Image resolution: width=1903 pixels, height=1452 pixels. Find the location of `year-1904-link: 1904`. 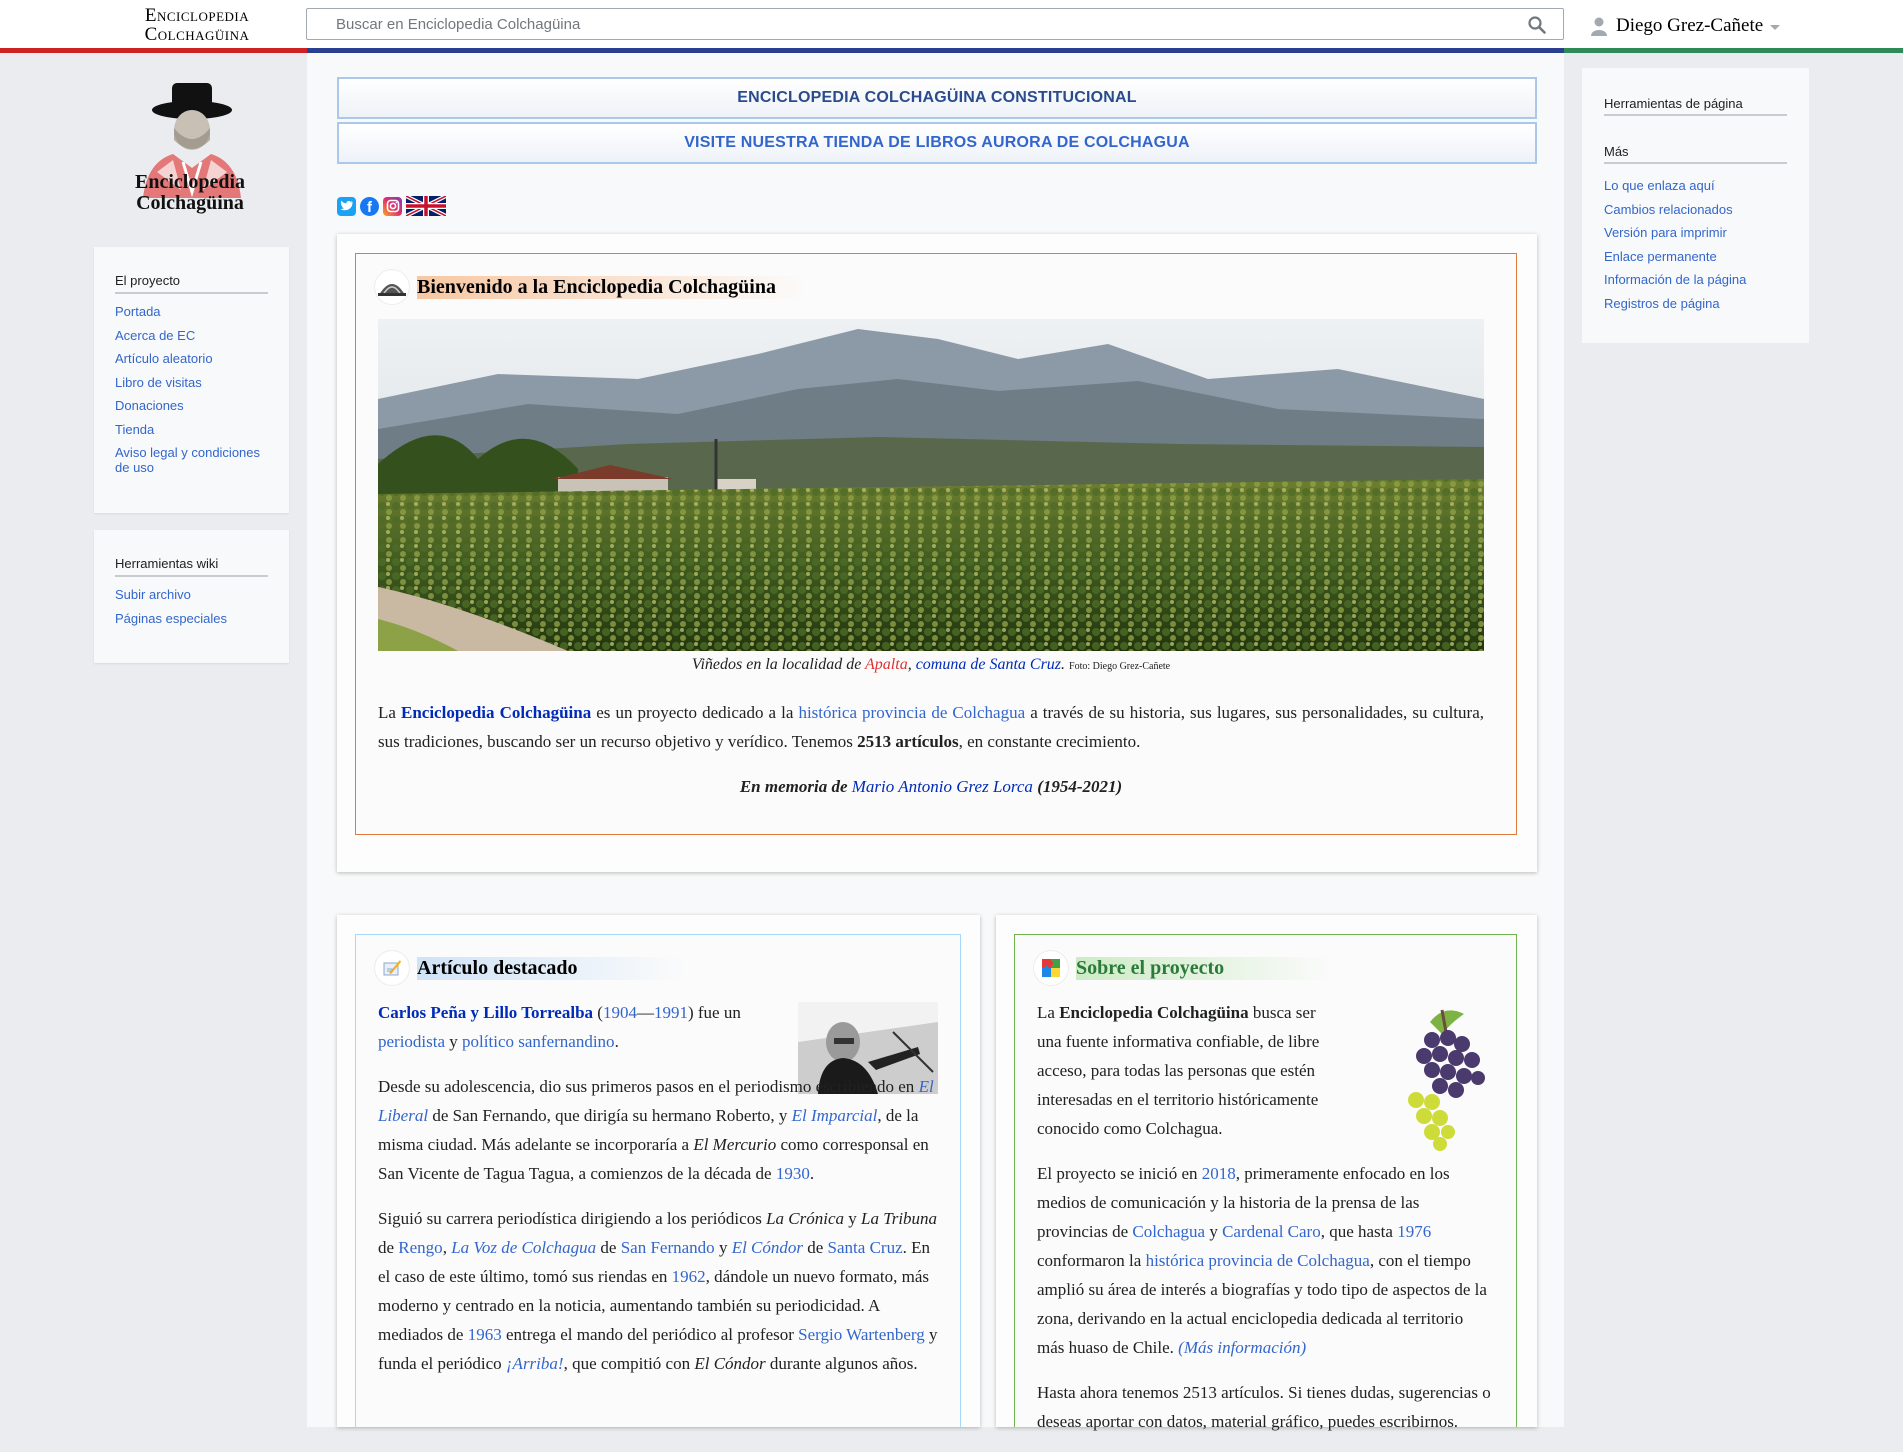

year-1904-link: 1904 is located at coordinates (620, 1012).